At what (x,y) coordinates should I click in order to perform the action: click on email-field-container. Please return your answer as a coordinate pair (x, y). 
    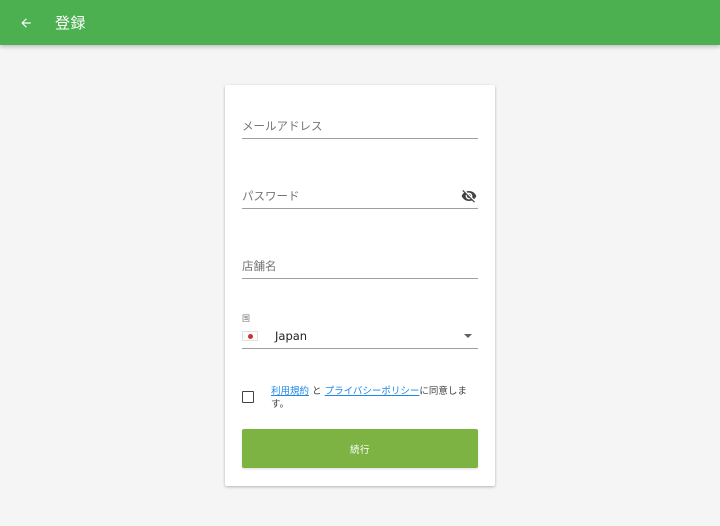
    Looking at the image, I should click on (360, 126).